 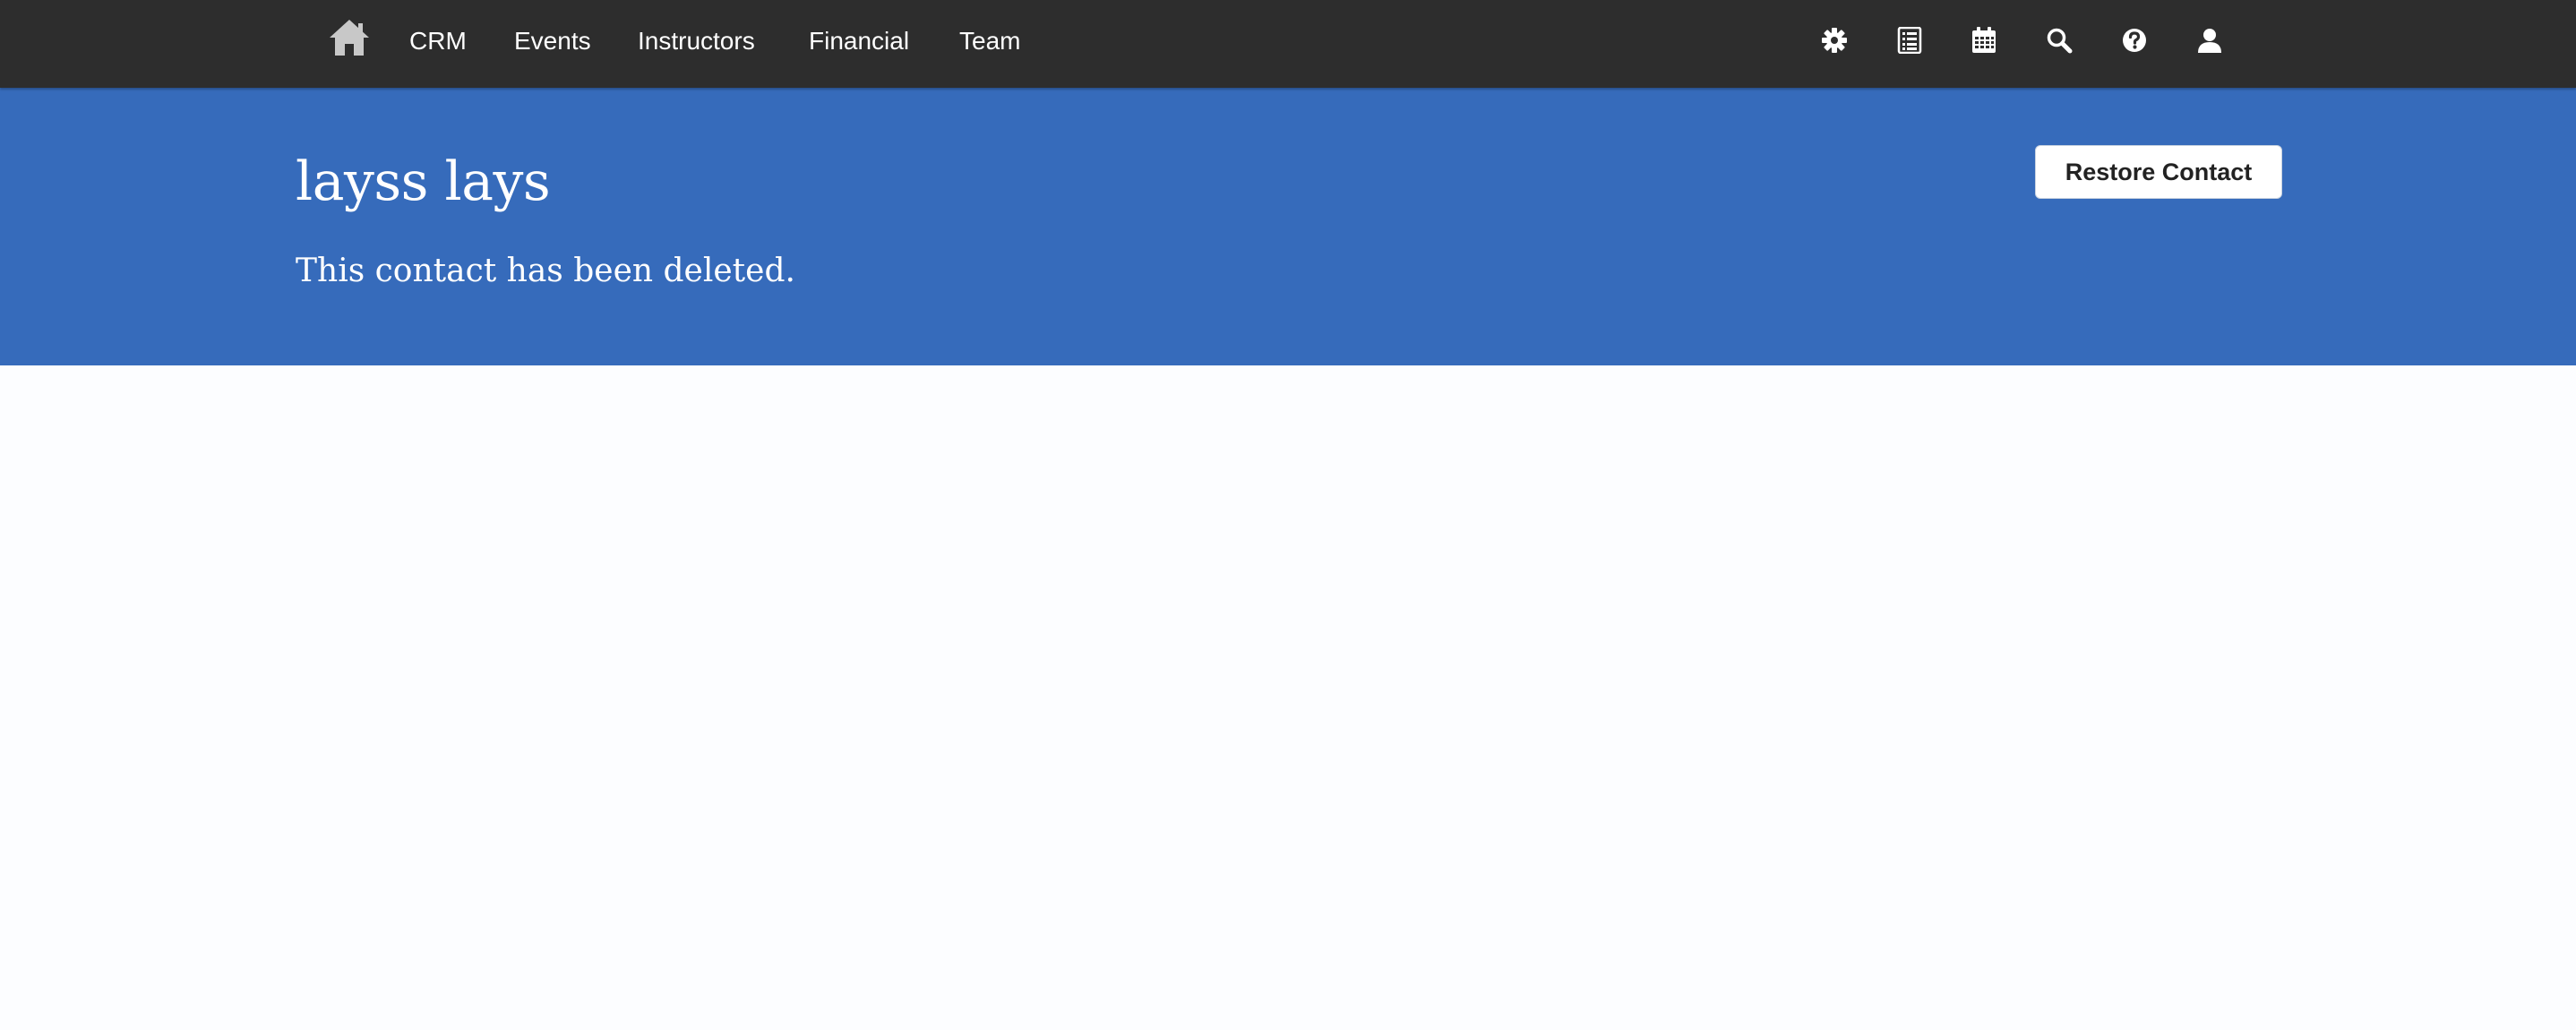 I want to click on user-icon, so click(x=2210, y=40).